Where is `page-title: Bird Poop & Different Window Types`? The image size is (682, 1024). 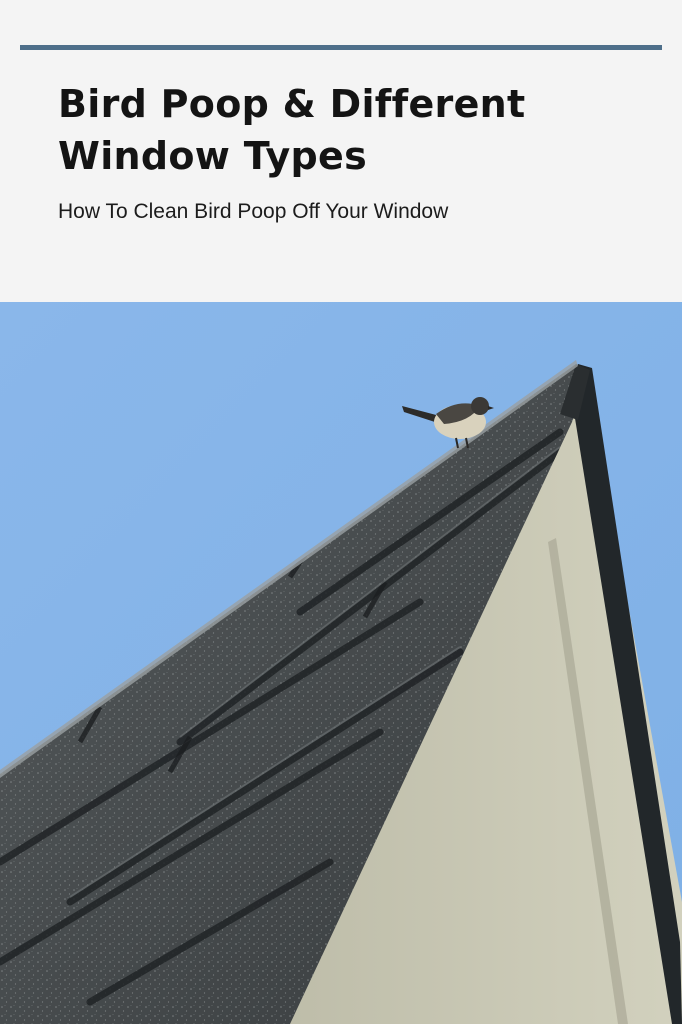
page-title: Bird Poop & Different Window Types is located at coordinates (292, 130).